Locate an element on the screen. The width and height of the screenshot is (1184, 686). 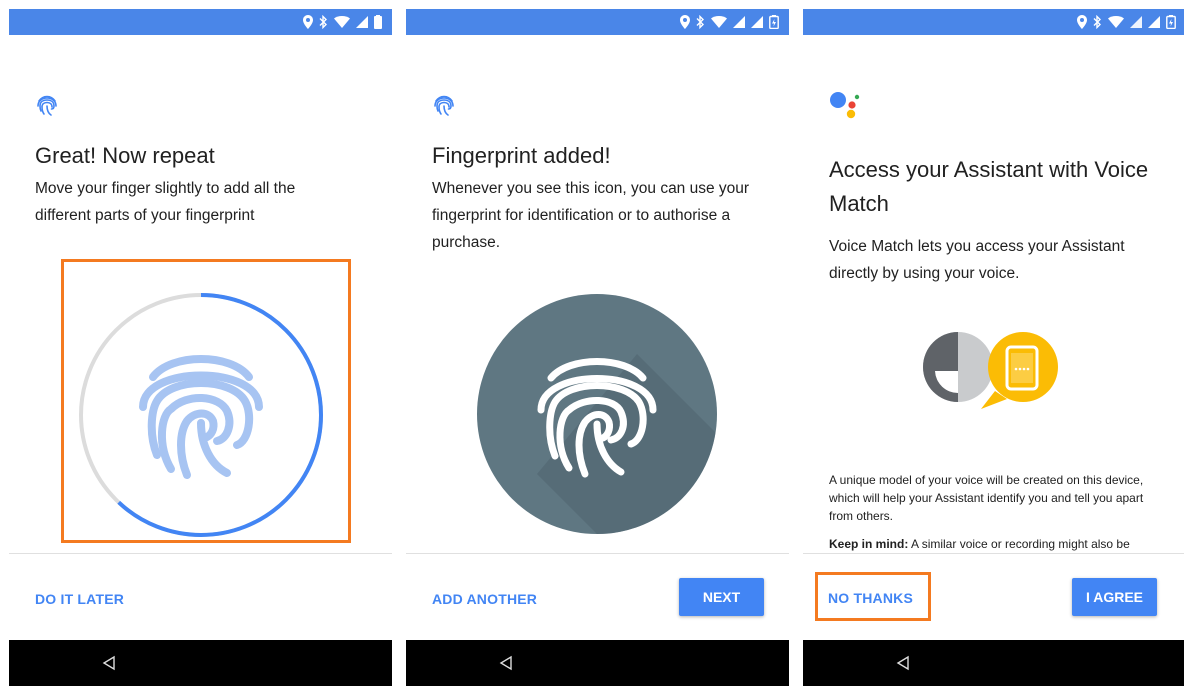
i-agree-button: I AGREE is located at coordinates (1114, 597).